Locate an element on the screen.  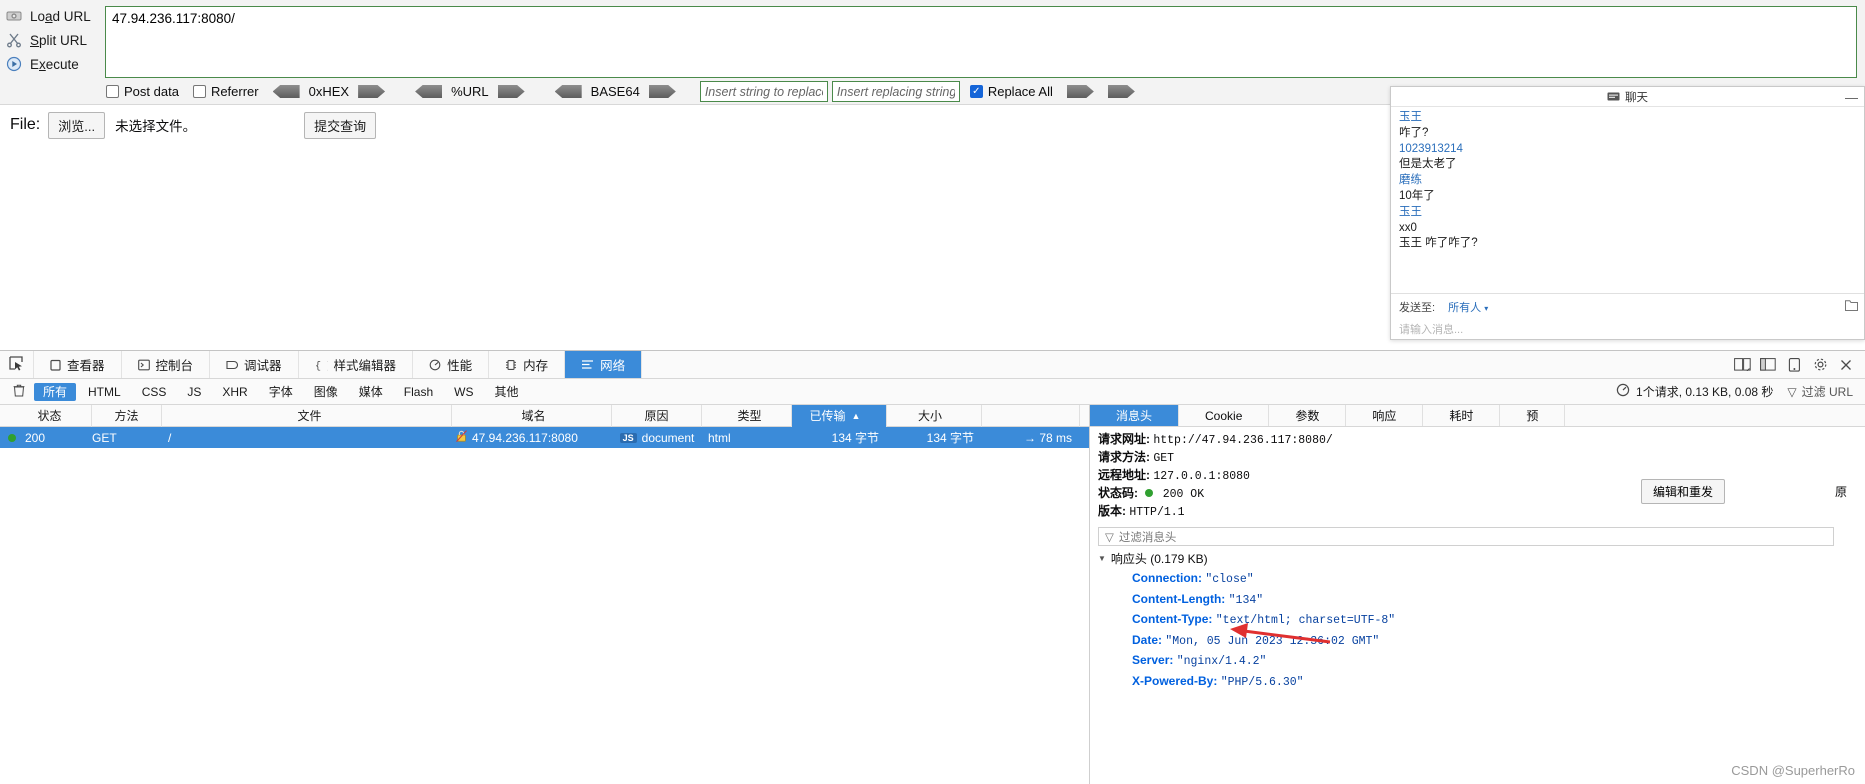
chevron-down-icon: ▾ is located at coordinates (1486, 308).